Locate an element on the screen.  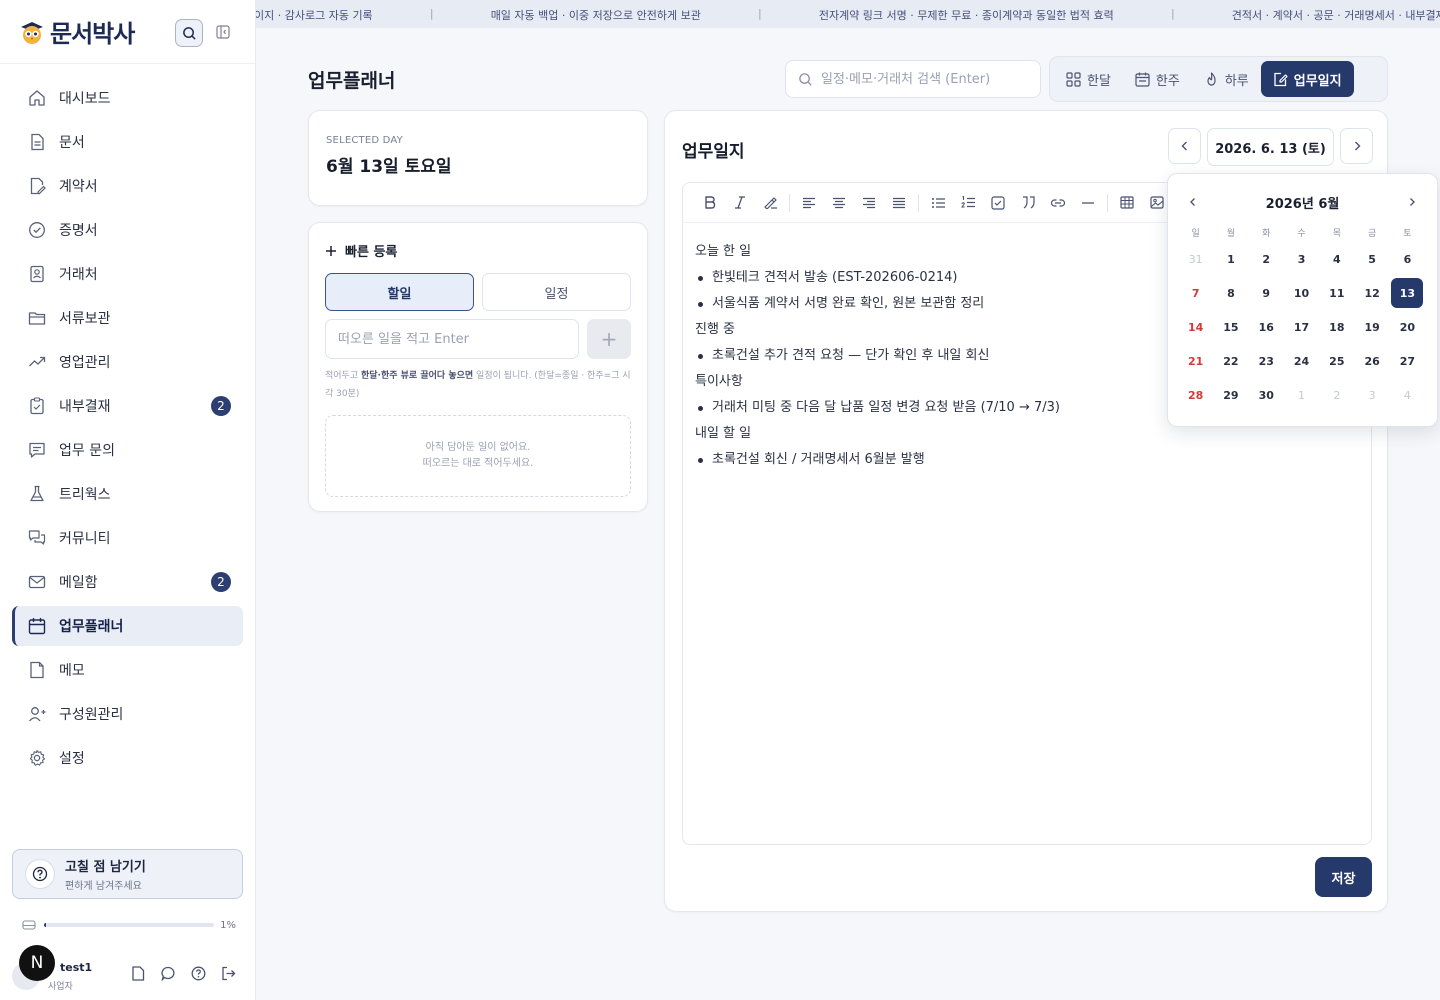
sidebar-item-label: 트리웍스 is located at coordinates (85, 495).